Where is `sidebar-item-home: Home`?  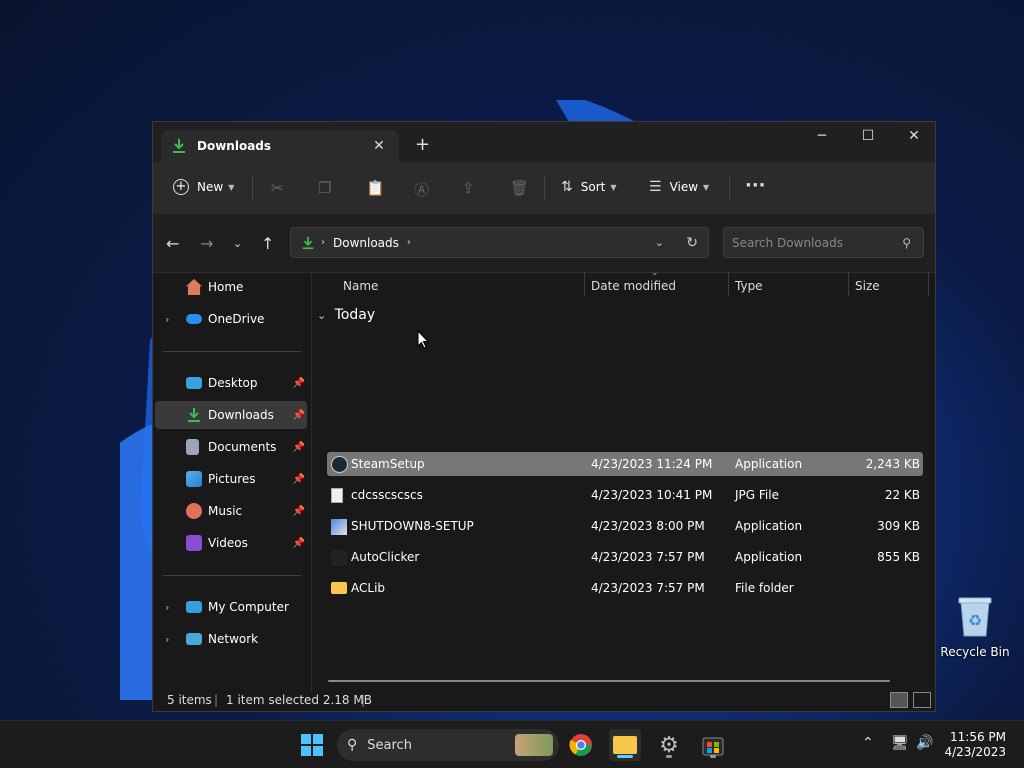 sidebar-item-home: Home is located at coordinates (231, 287).